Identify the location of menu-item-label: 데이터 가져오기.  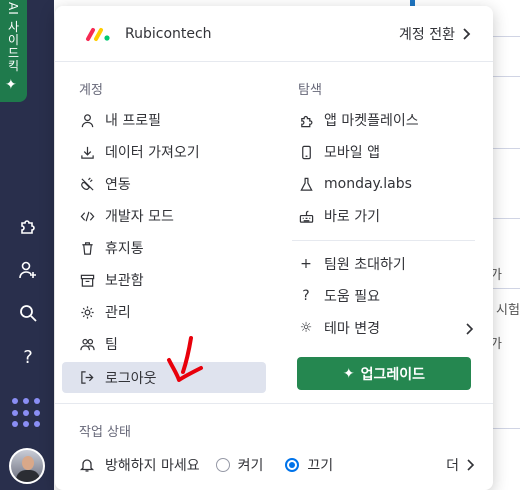
(152, 153).